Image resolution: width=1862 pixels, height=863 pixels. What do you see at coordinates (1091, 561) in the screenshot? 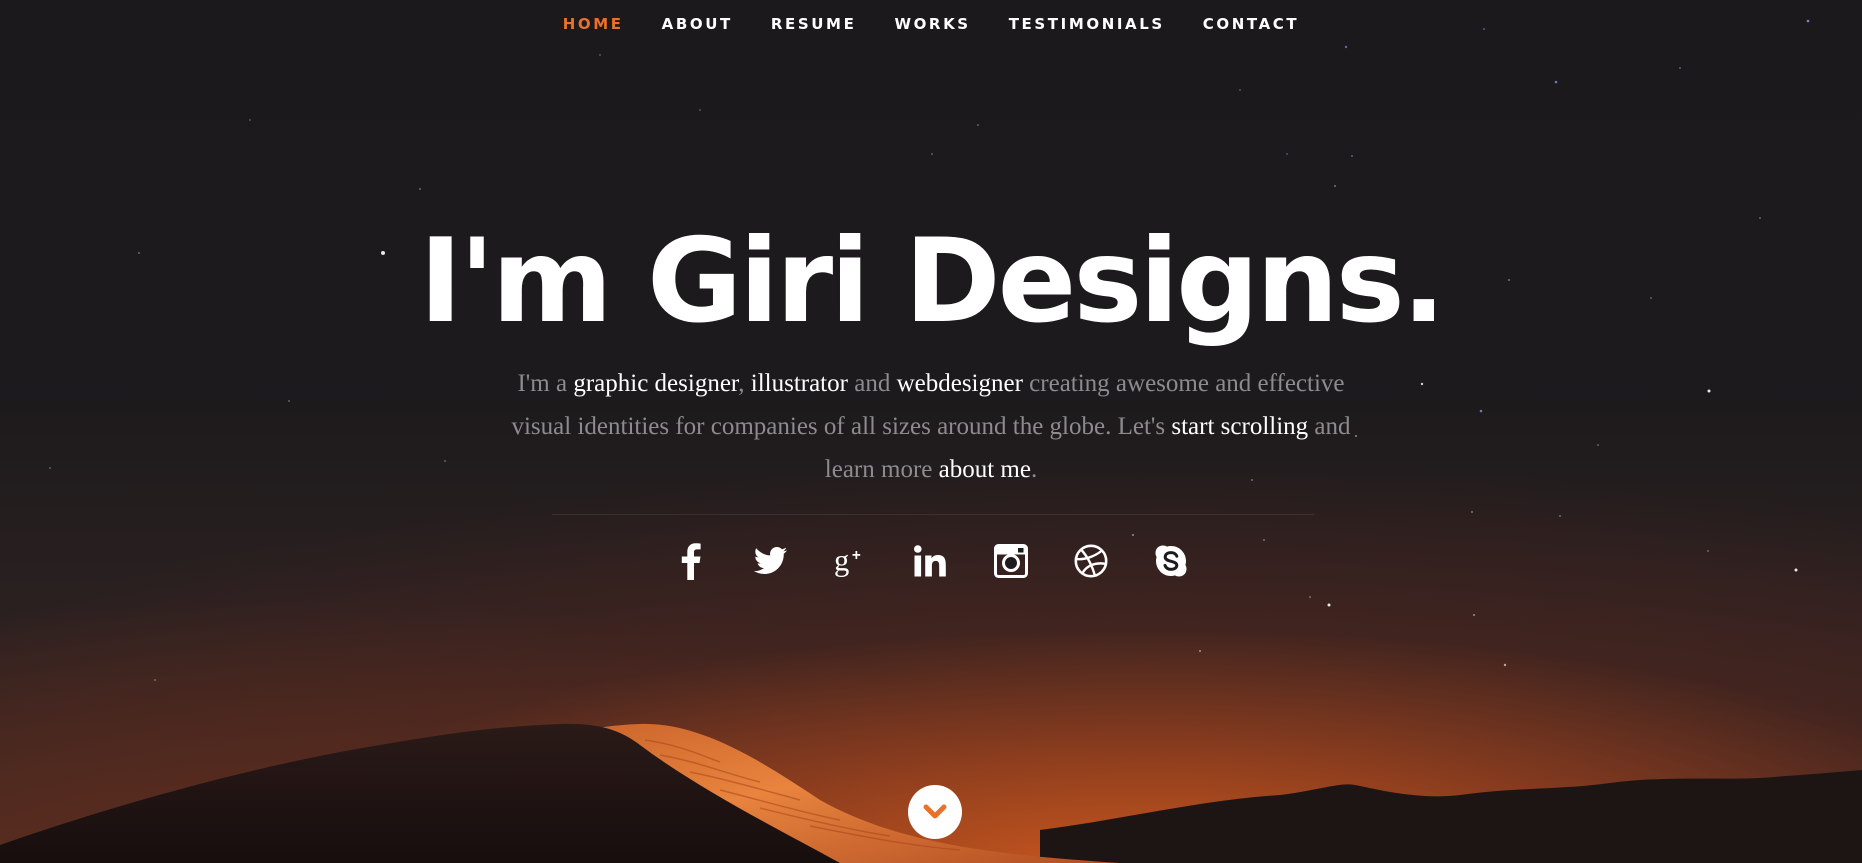
I see `dribbble-icon` at bounding box center [1091, 561].